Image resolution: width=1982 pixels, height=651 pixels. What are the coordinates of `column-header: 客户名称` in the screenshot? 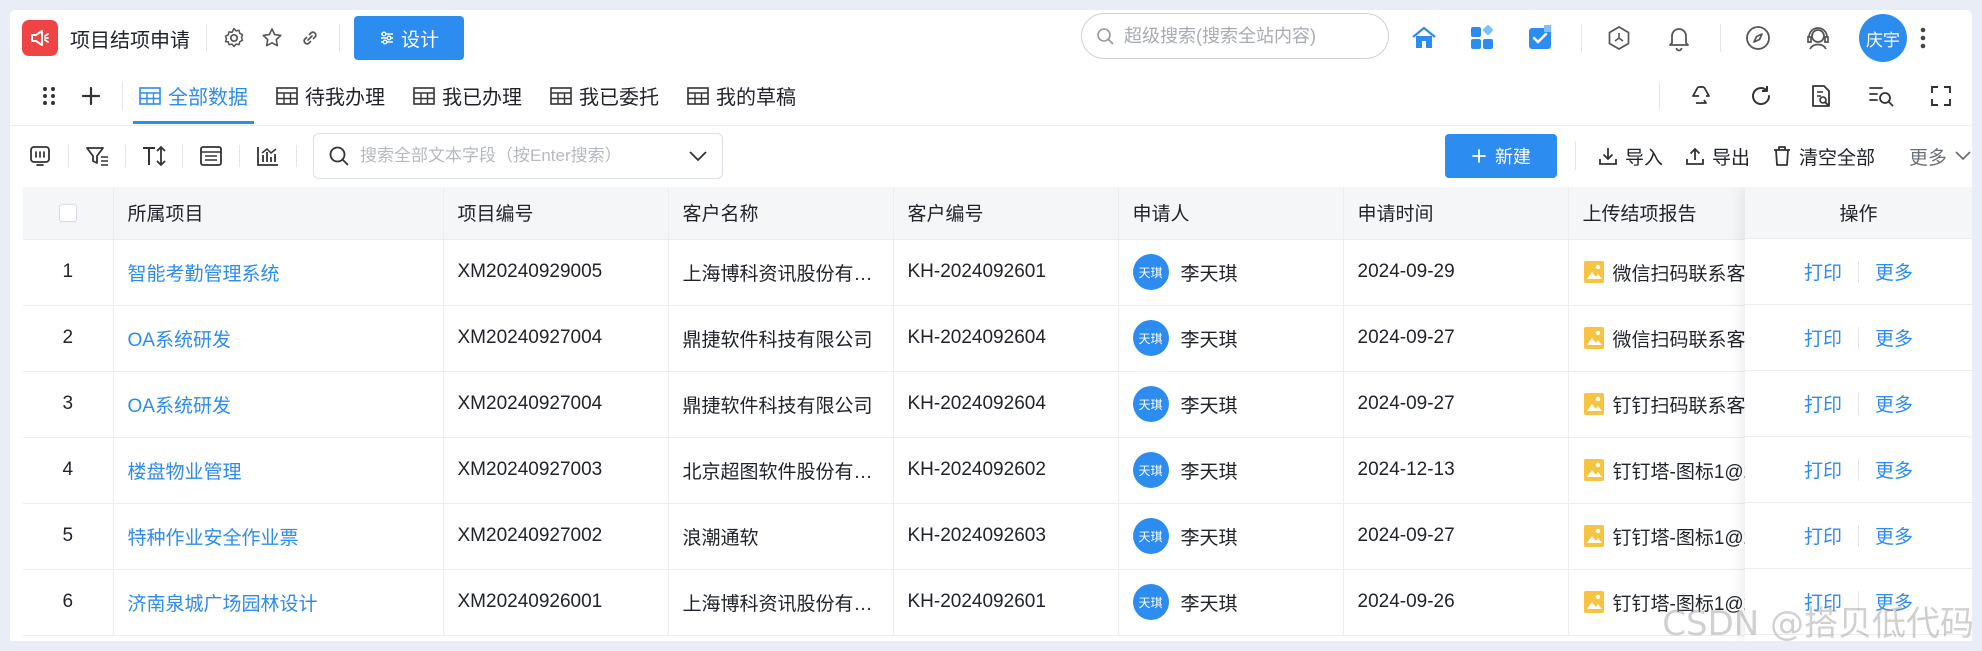 It's located at (781, 213).